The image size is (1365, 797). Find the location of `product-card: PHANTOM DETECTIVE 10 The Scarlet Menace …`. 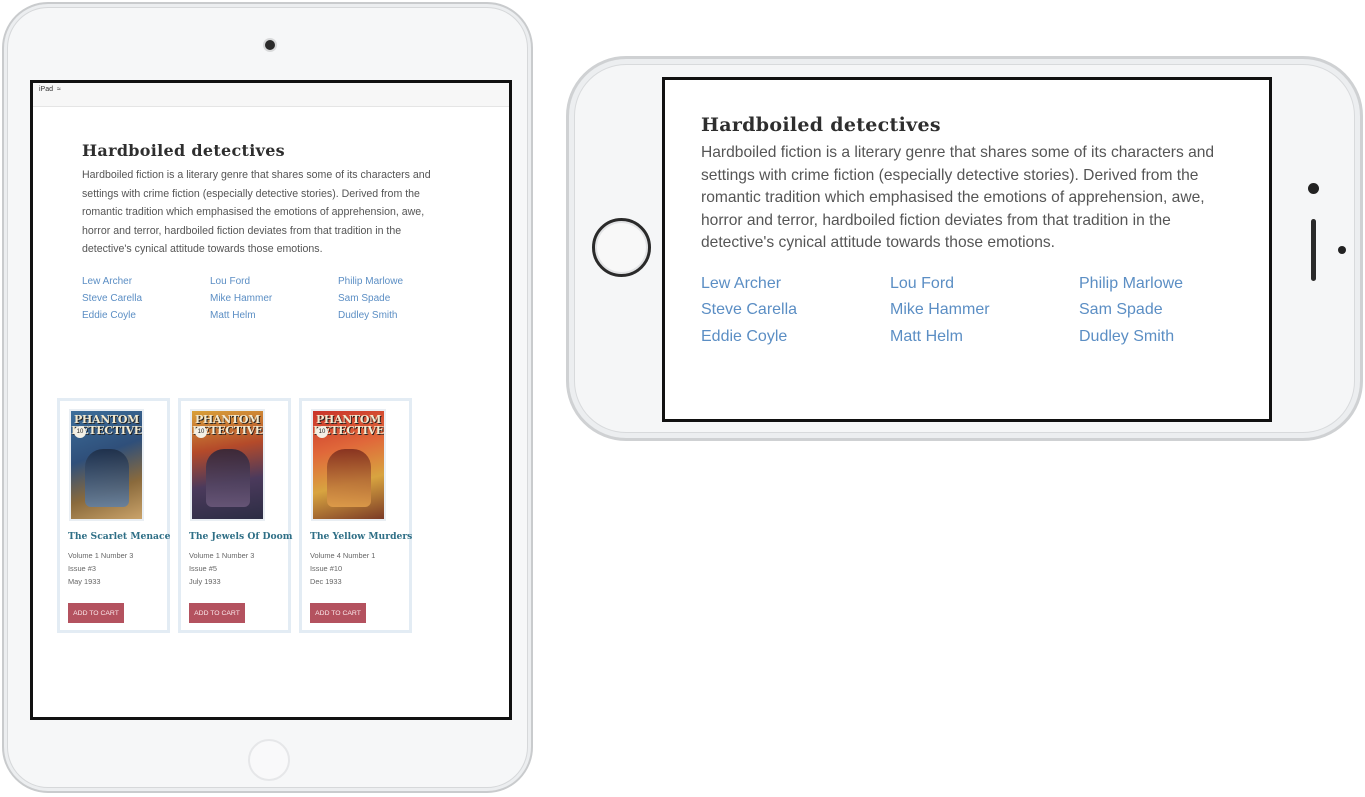

product-card: PHANTOM DETECTIVE 10 The Scarlet Menace … is located at coordinates (113, 515).